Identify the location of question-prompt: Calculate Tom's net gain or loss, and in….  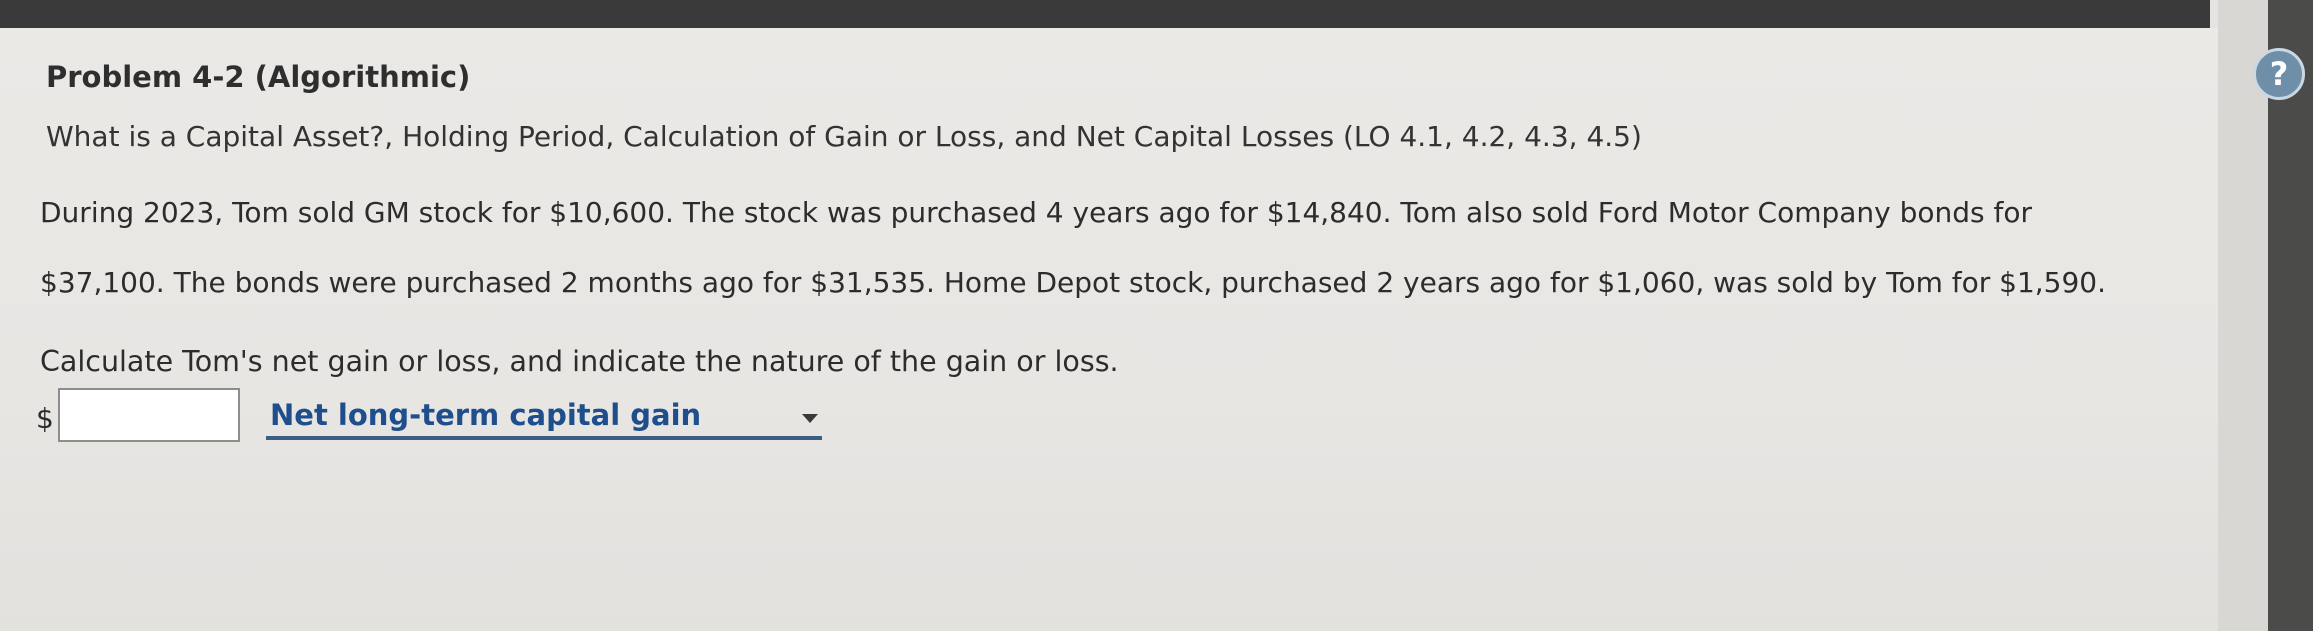
(579, 361).